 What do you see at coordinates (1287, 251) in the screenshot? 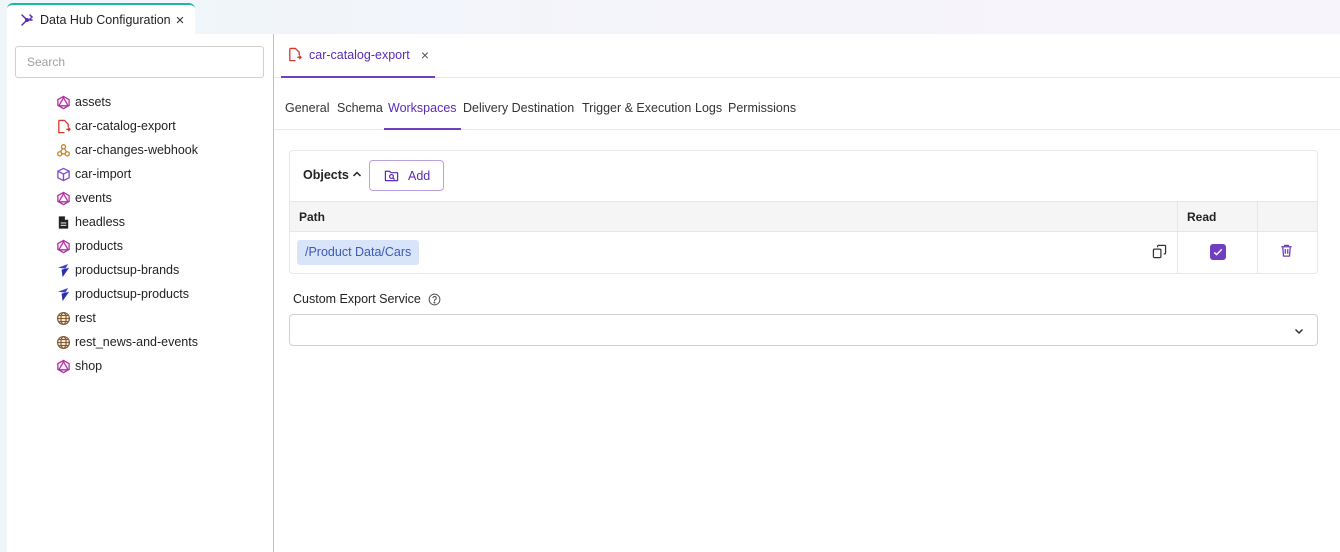
I see `trash-icon` at bounding box center [1287, 251].